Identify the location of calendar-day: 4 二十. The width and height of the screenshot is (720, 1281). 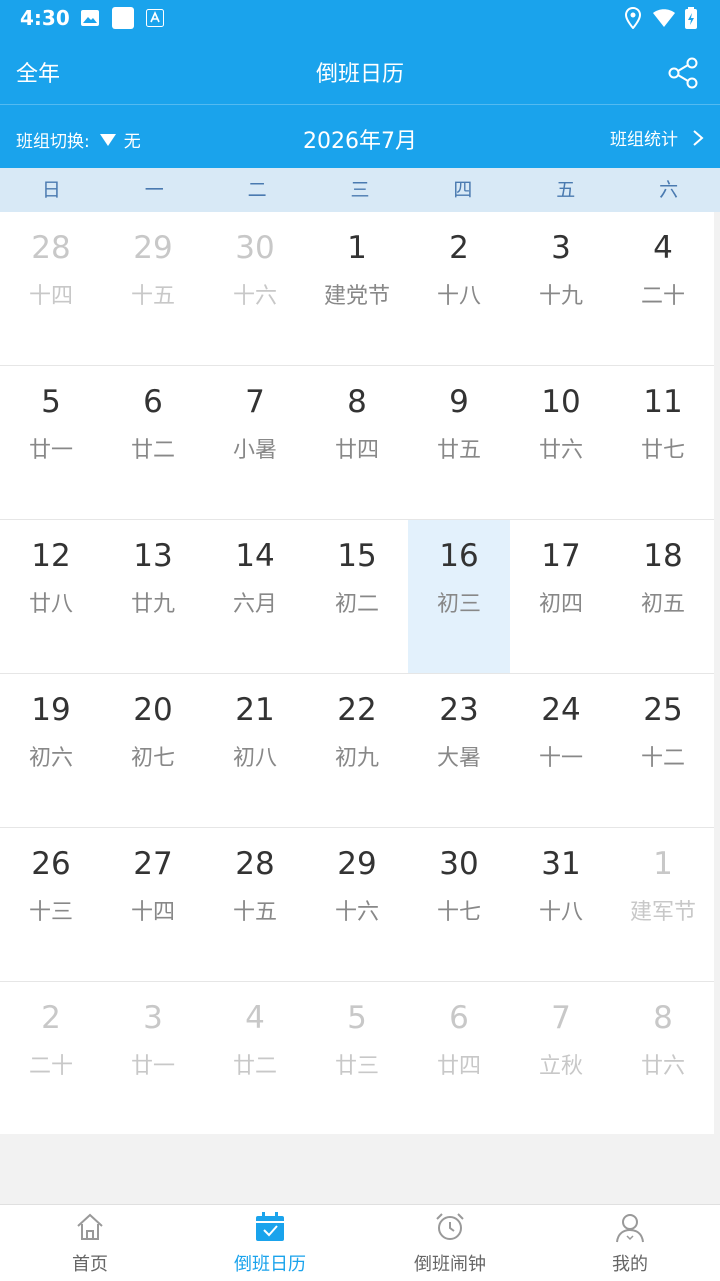
(663, 288).